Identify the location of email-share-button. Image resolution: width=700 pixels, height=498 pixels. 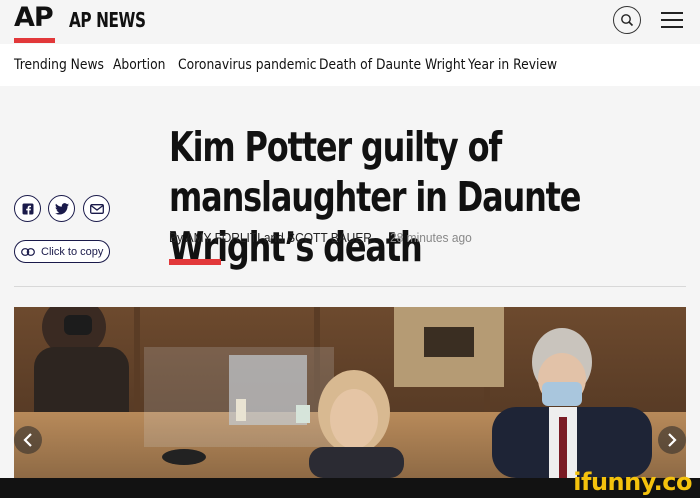
(96, 208).